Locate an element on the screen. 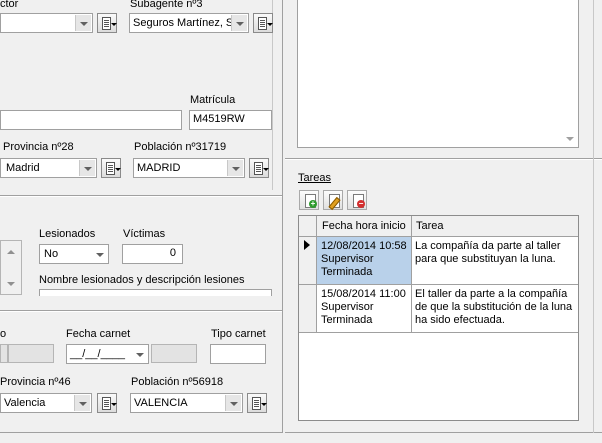 The height and width of the screenshot is (443, 602). subagente-lookup-button is located at coordinates (263, 23).